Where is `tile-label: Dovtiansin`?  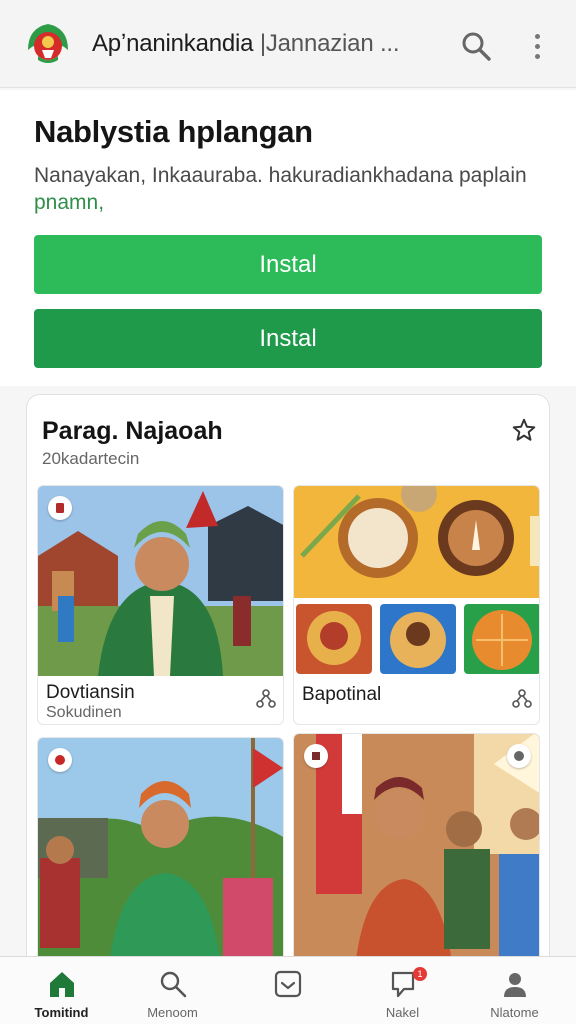
tile-label: Dovtiansin is located at coordinates (90, 692).